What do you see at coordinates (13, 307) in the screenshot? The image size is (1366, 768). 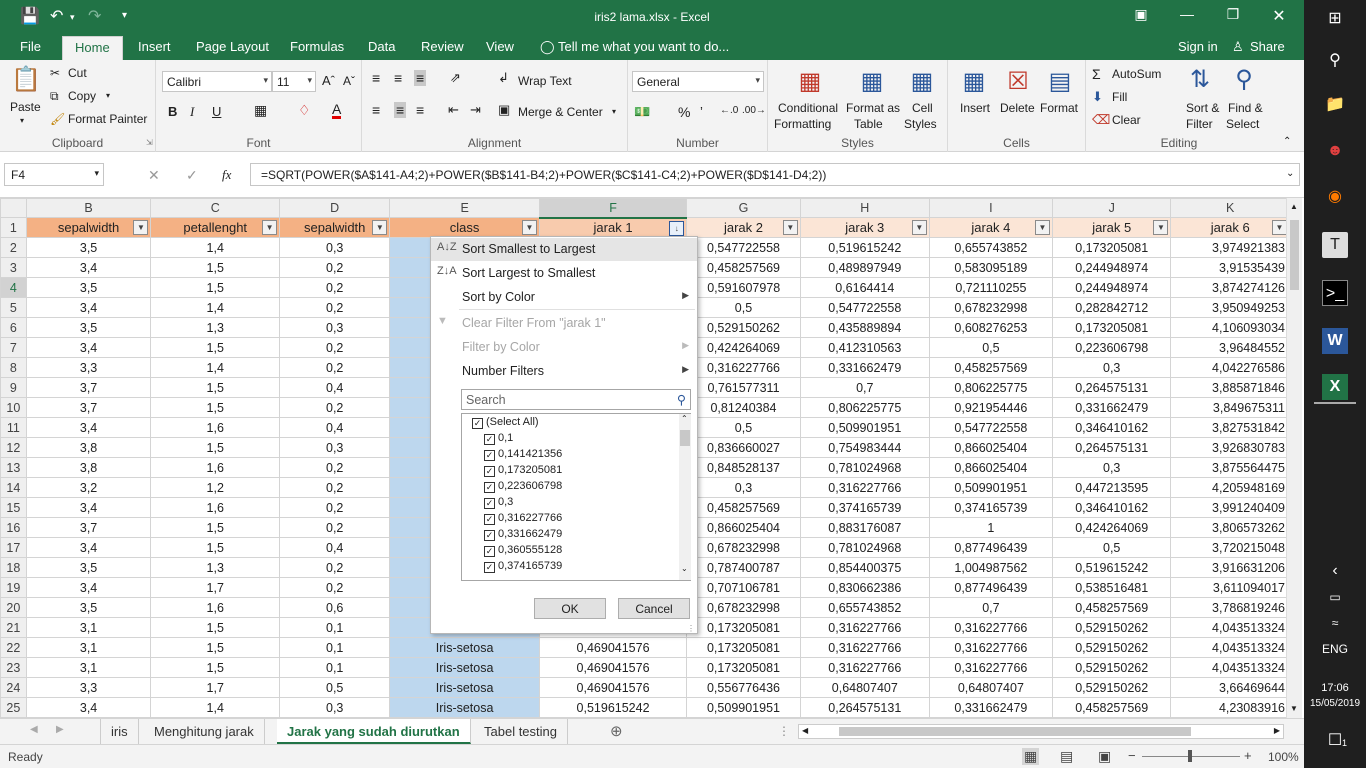 I see `row-header: 5` at bounding box center [13, 307].